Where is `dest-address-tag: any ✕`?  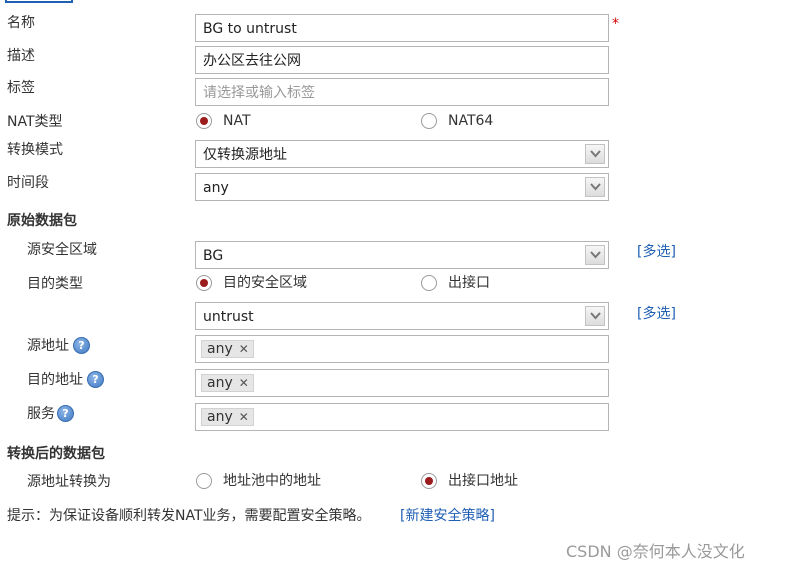 dest-address-tag: any ✕ is located at coordinates (227, 383).